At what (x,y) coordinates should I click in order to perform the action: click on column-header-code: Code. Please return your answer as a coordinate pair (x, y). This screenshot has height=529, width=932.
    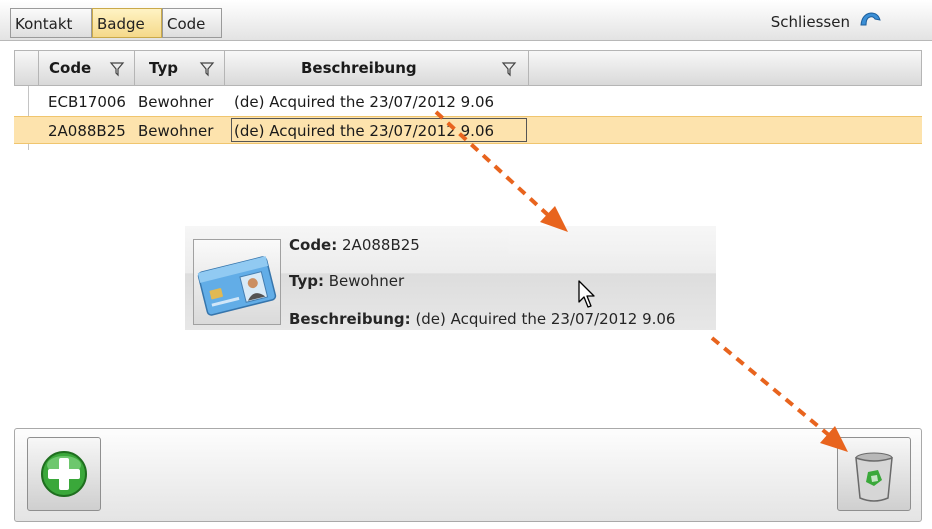
    Looking at the image, I should click on (87, 68).